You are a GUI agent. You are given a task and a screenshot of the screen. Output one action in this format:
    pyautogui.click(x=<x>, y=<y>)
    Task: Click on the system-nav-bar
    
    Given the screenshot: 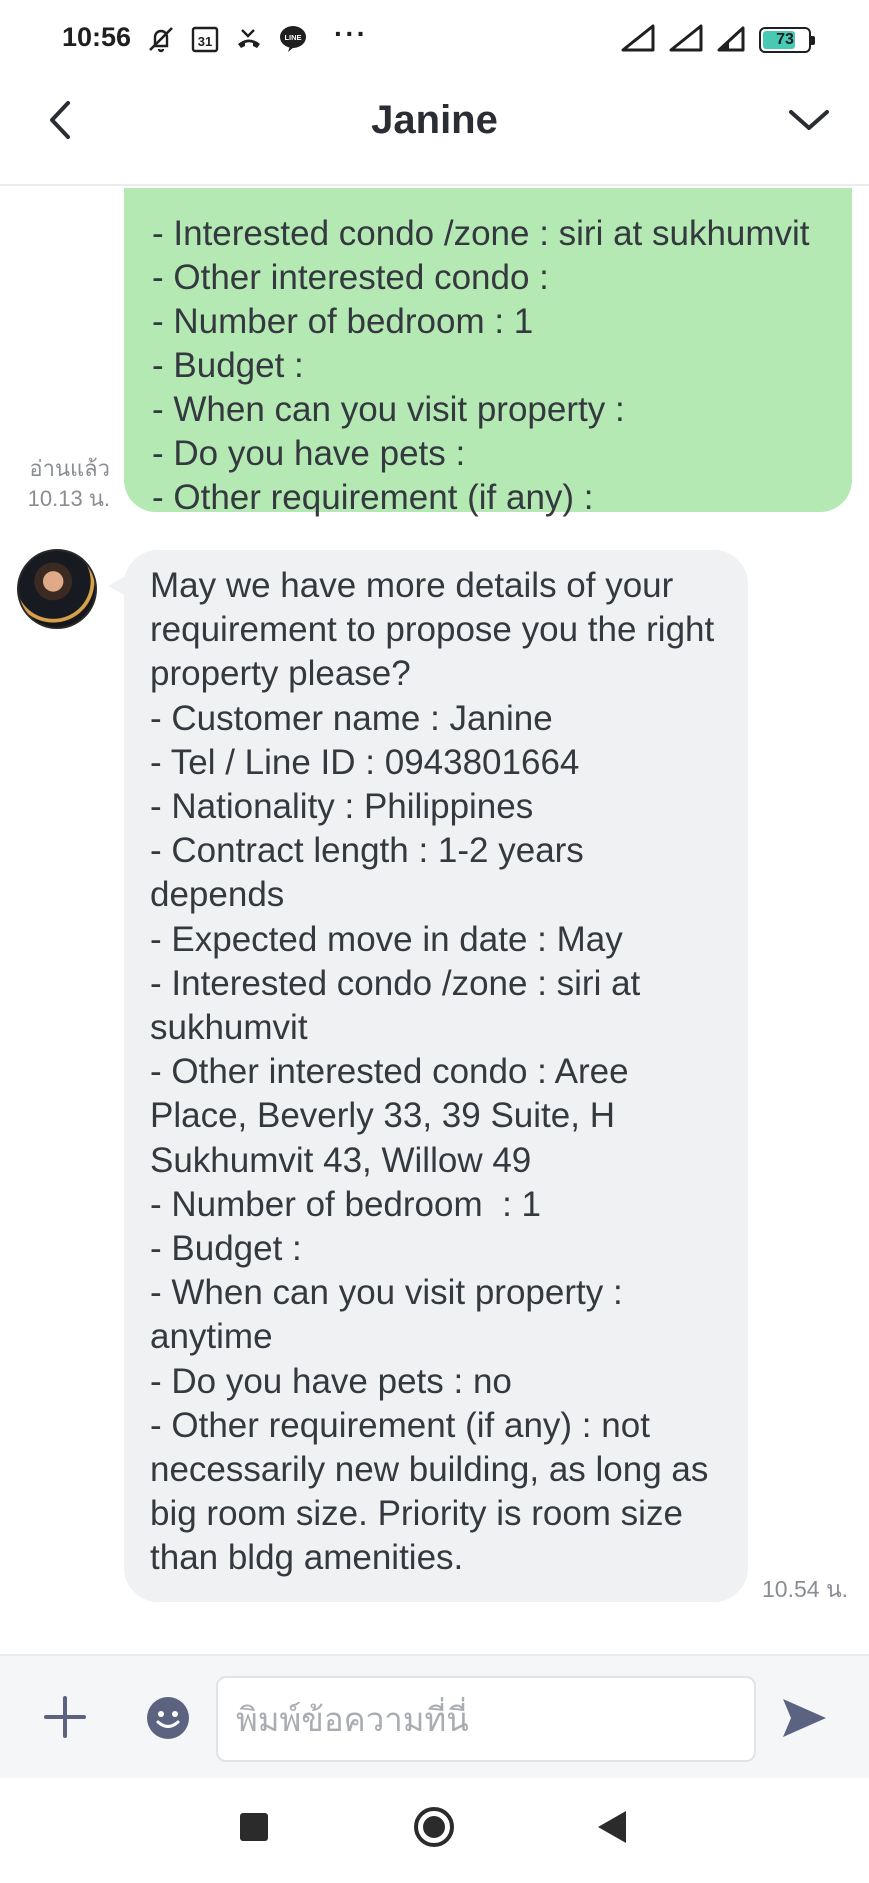 What is the action you would take?
    pyautogui.click(x=434, y=1830)
    